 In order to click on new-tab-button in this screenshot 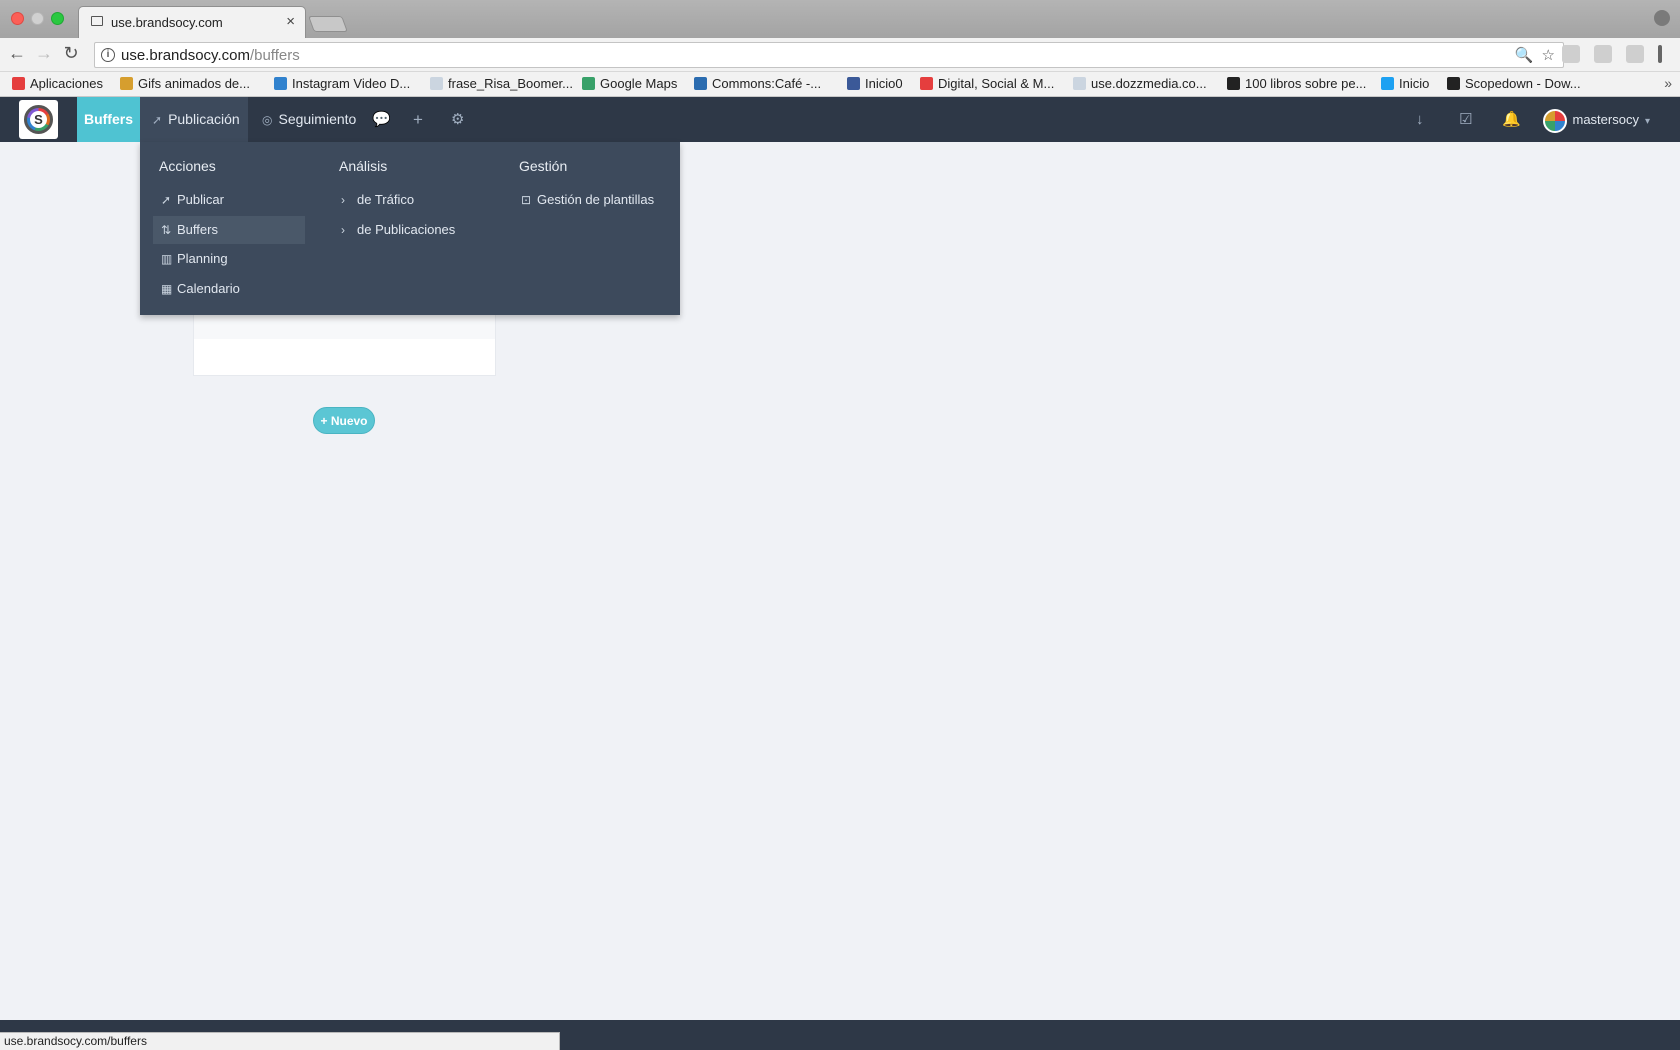, I will do `click(328, 24)`.